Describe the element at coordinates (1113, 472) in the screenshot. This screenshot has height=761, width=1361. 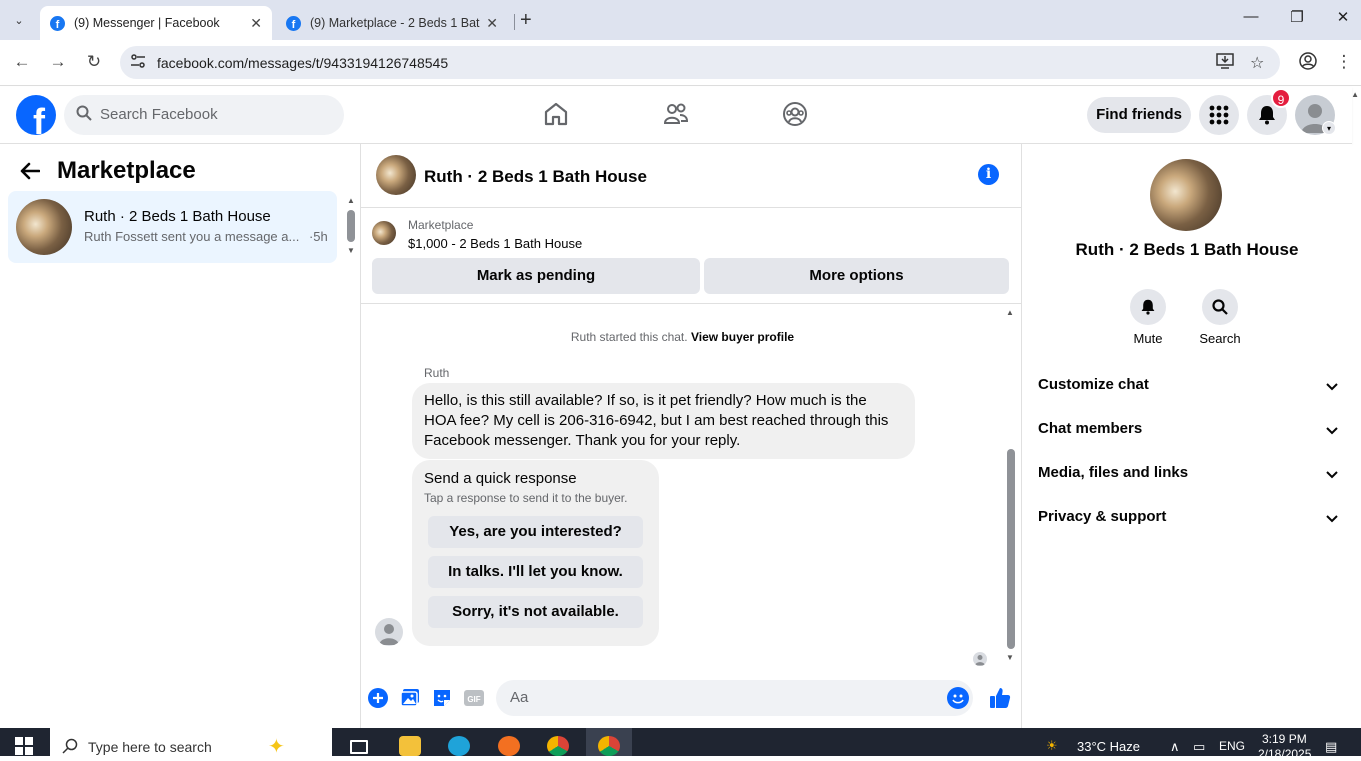
I see `section-label: Media, files and links` at that location.